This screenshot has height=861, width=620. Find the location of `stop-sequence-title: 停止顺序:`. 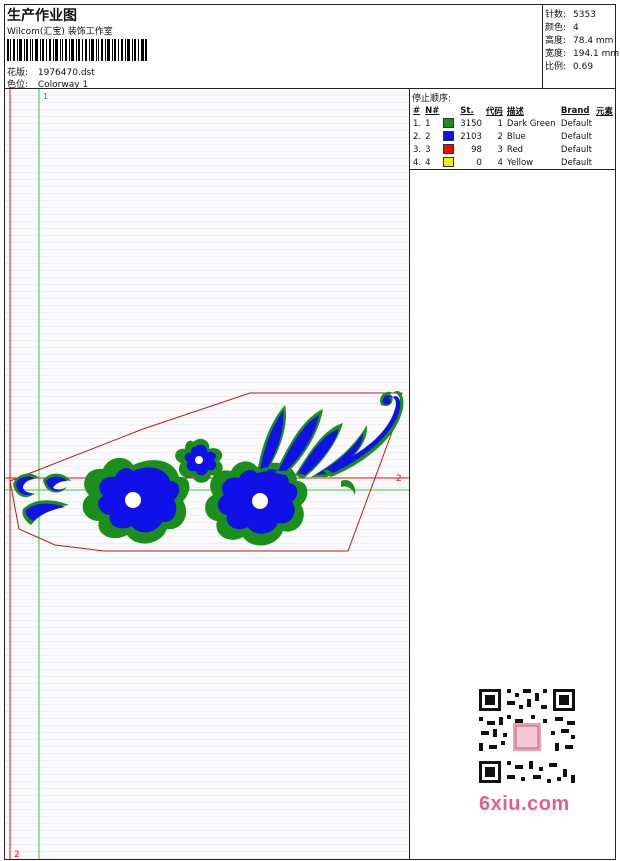

stop-sequence-title: 停止顺序: is located at coordinates (432, 99).